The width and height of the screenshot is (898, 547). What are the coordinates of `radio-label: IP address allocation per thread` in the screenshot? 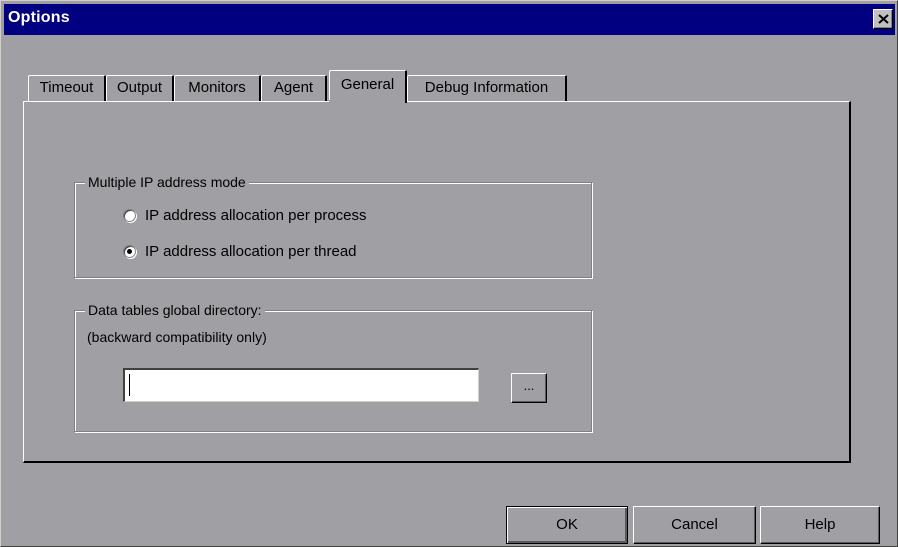 It's located at (251, 251).